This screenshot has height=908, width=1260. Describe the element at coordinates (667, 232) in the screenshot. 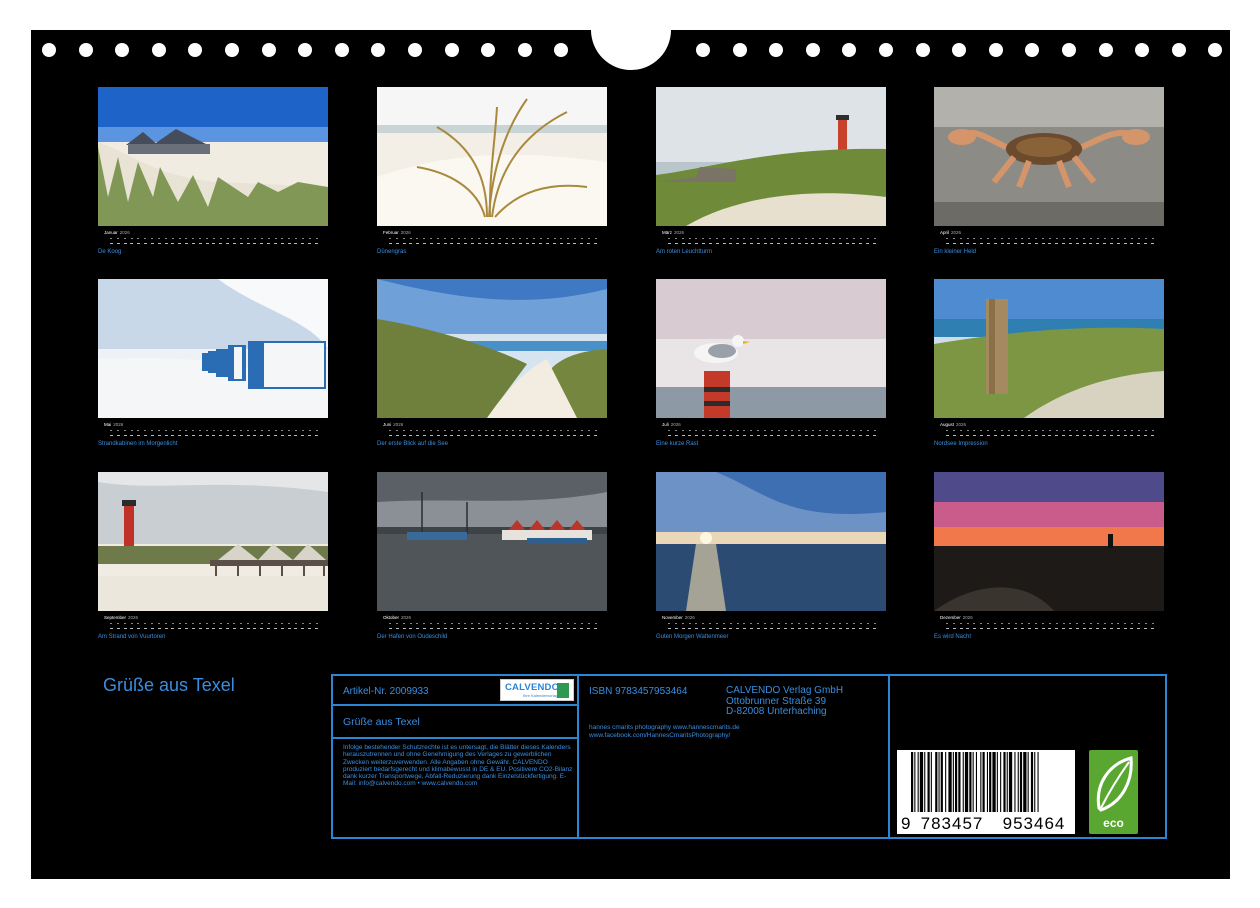

I see `month-label: März` at that location.